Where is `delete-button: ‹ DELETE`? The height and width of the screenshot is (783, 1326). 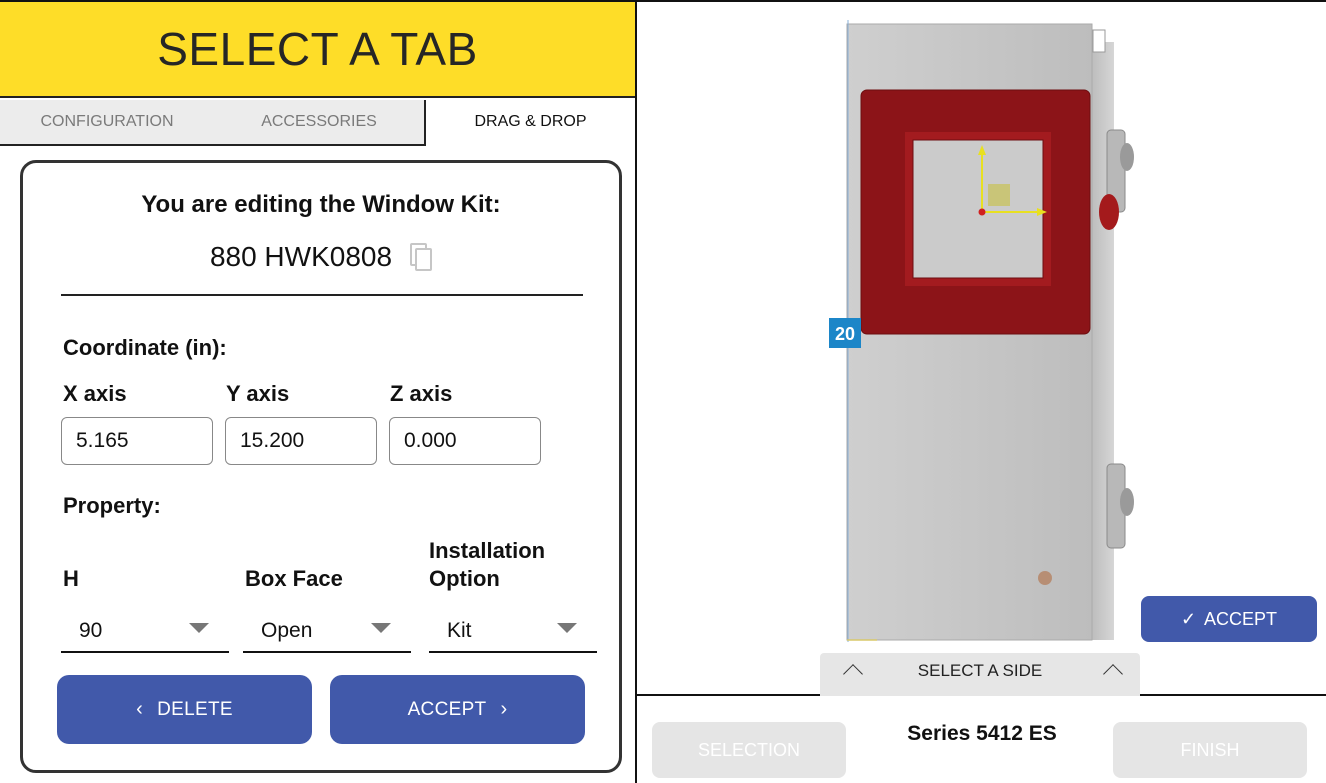 delete-button: ‹ DELETE is located at coordinates (184, 709).